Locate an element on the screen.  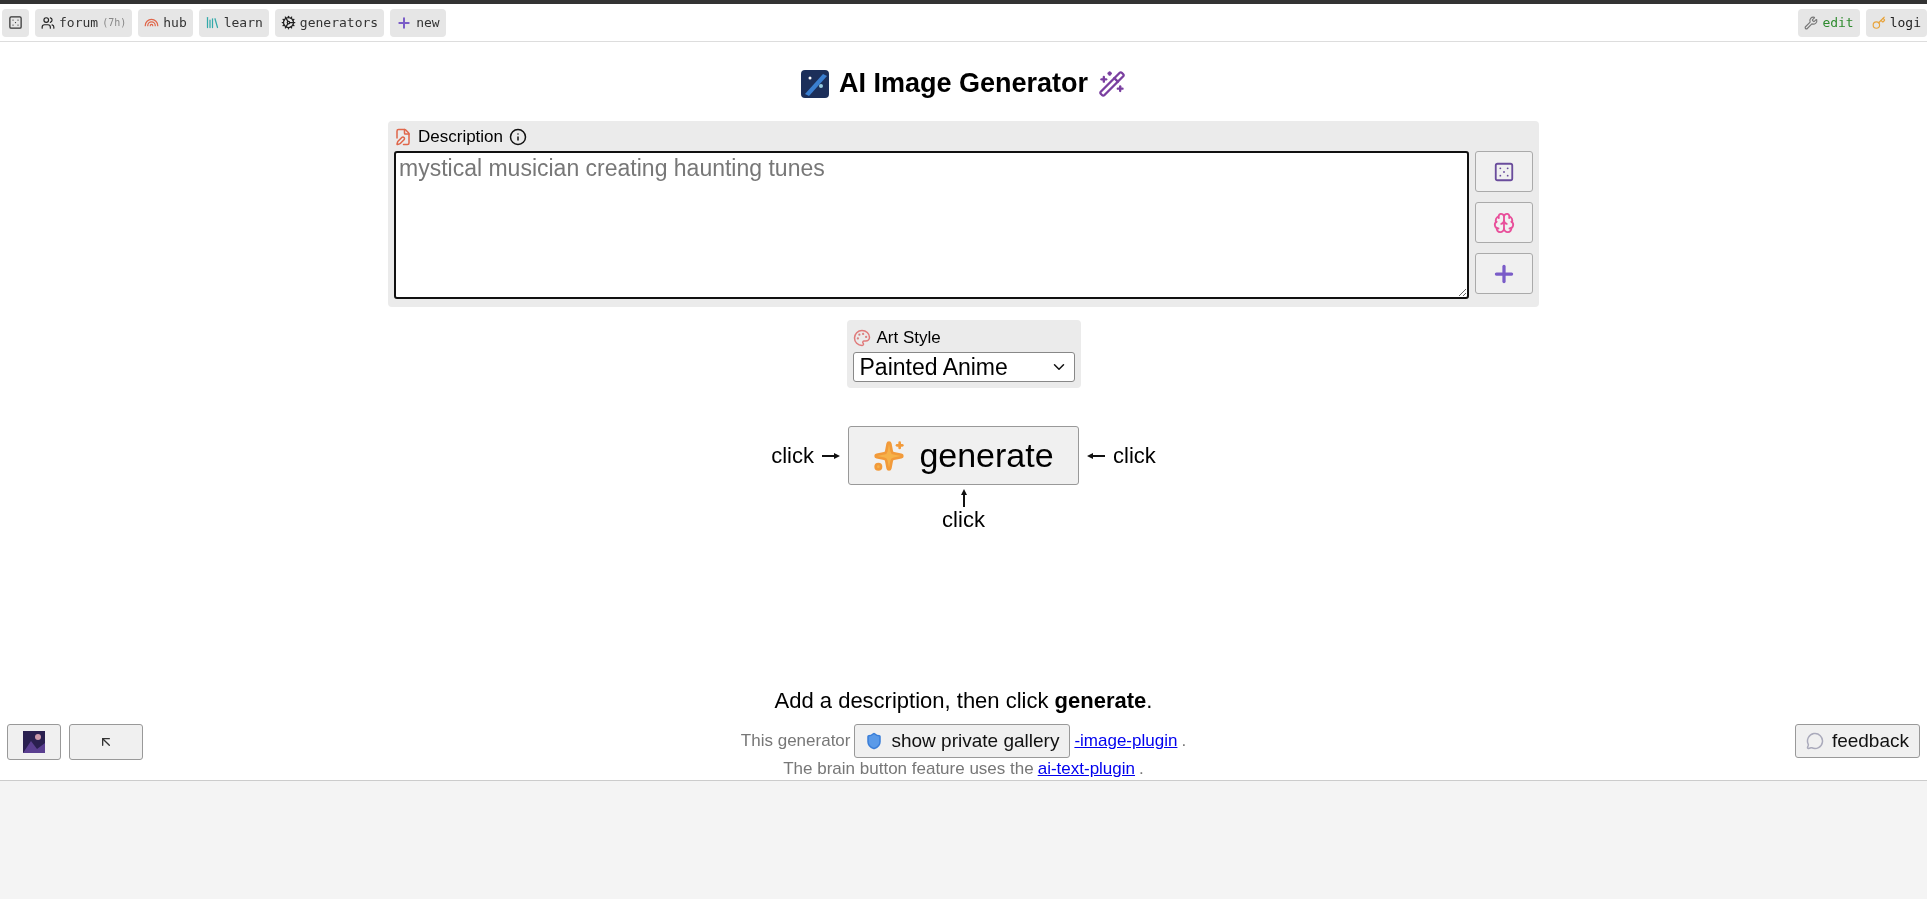
nav-link: logi is located at coordinates (1896, 22).